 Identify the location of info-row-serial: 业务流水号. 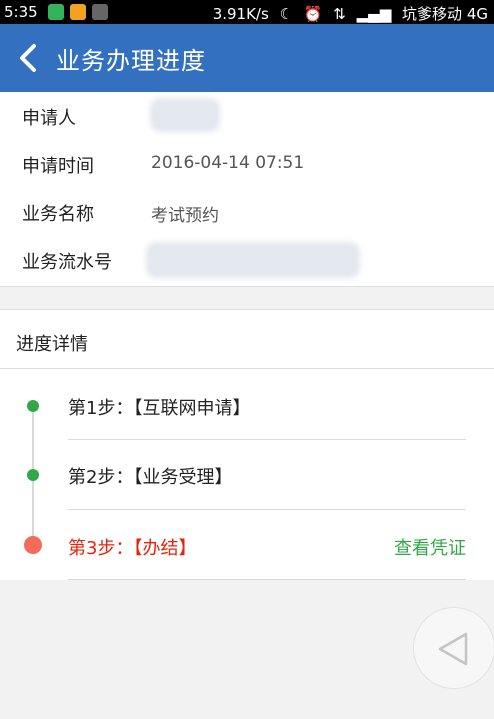
(247, 260).